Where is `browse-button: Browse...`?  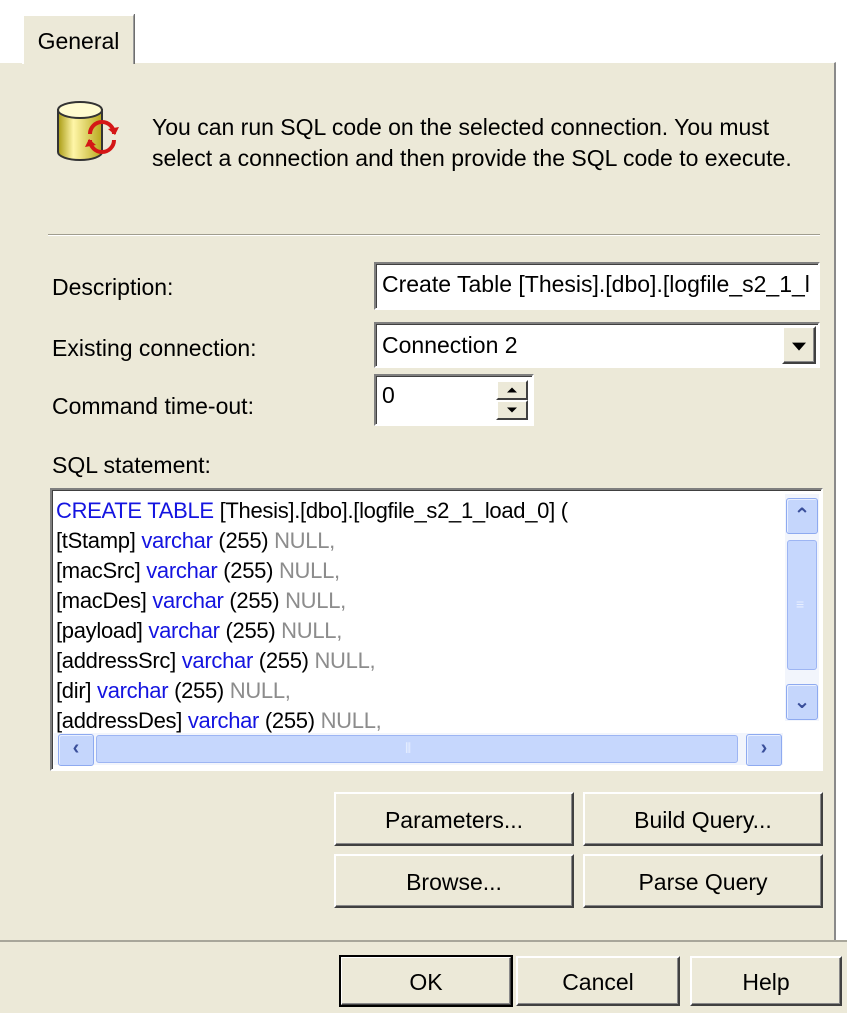 browse-button: Browse... is located at coordinates (454, 881).